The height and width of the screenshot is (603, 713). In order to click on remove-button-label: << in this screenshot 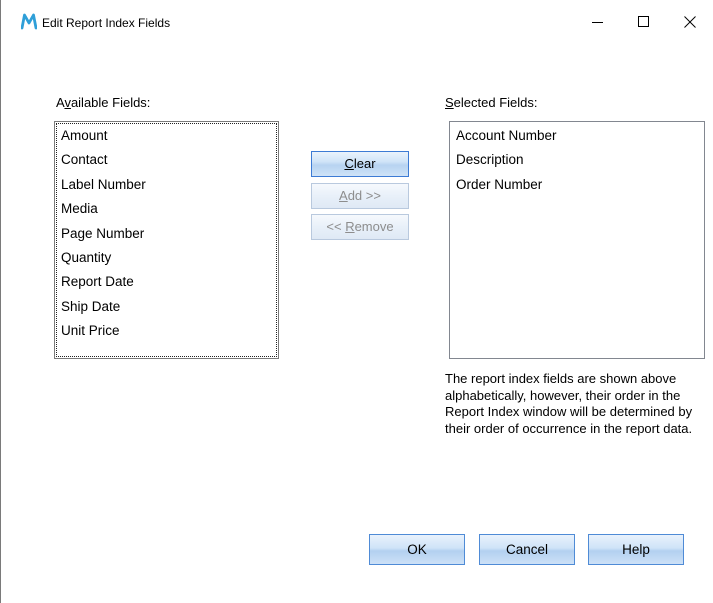, I will do `click(336, 226)`.